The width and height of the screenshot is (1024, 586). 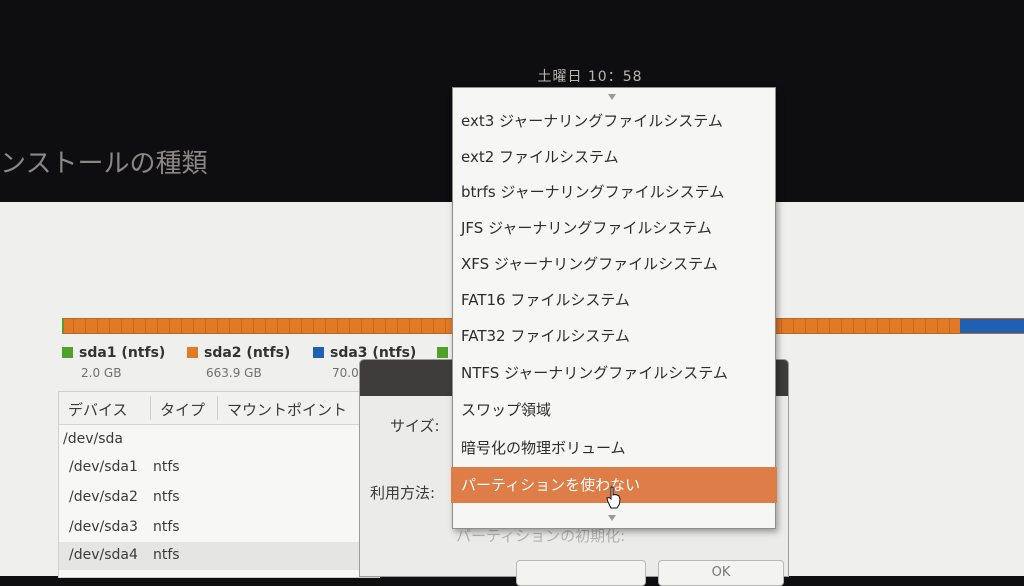 I want to click on menu-item-encrypted-volume: 暗号化の物理ボリューム, so click(x=614, y=448).